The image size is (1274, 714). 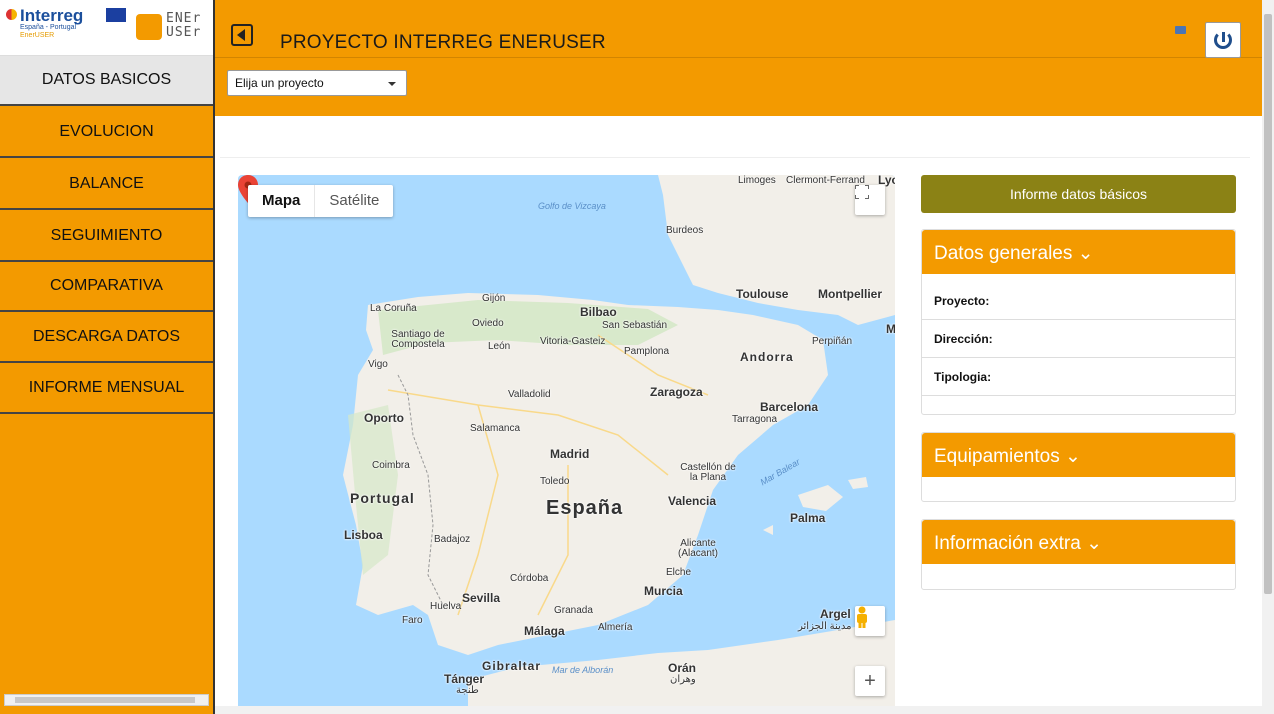 I want to click on map-label: Santiago de Compostela, so click(x=418, y=339).